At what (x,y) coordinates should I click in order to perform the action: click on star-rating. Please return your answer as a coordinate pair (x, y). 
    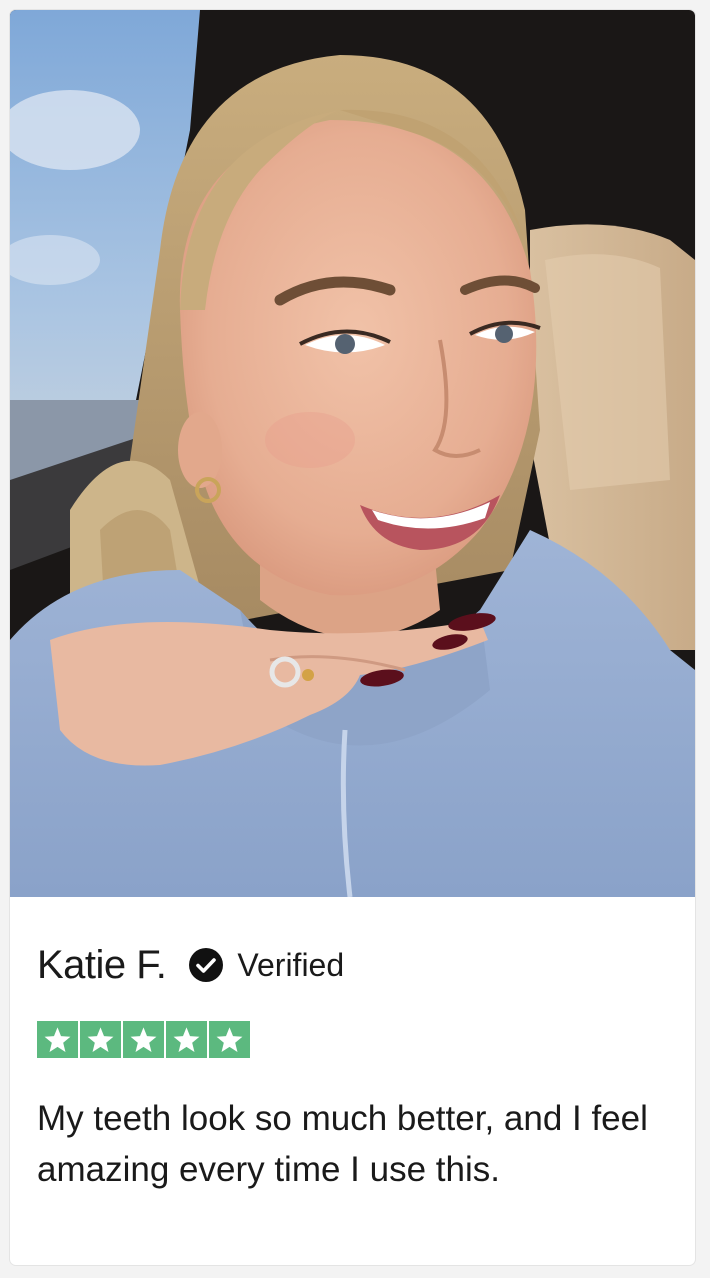
    Looking at the image, I should click on (143, 1039).